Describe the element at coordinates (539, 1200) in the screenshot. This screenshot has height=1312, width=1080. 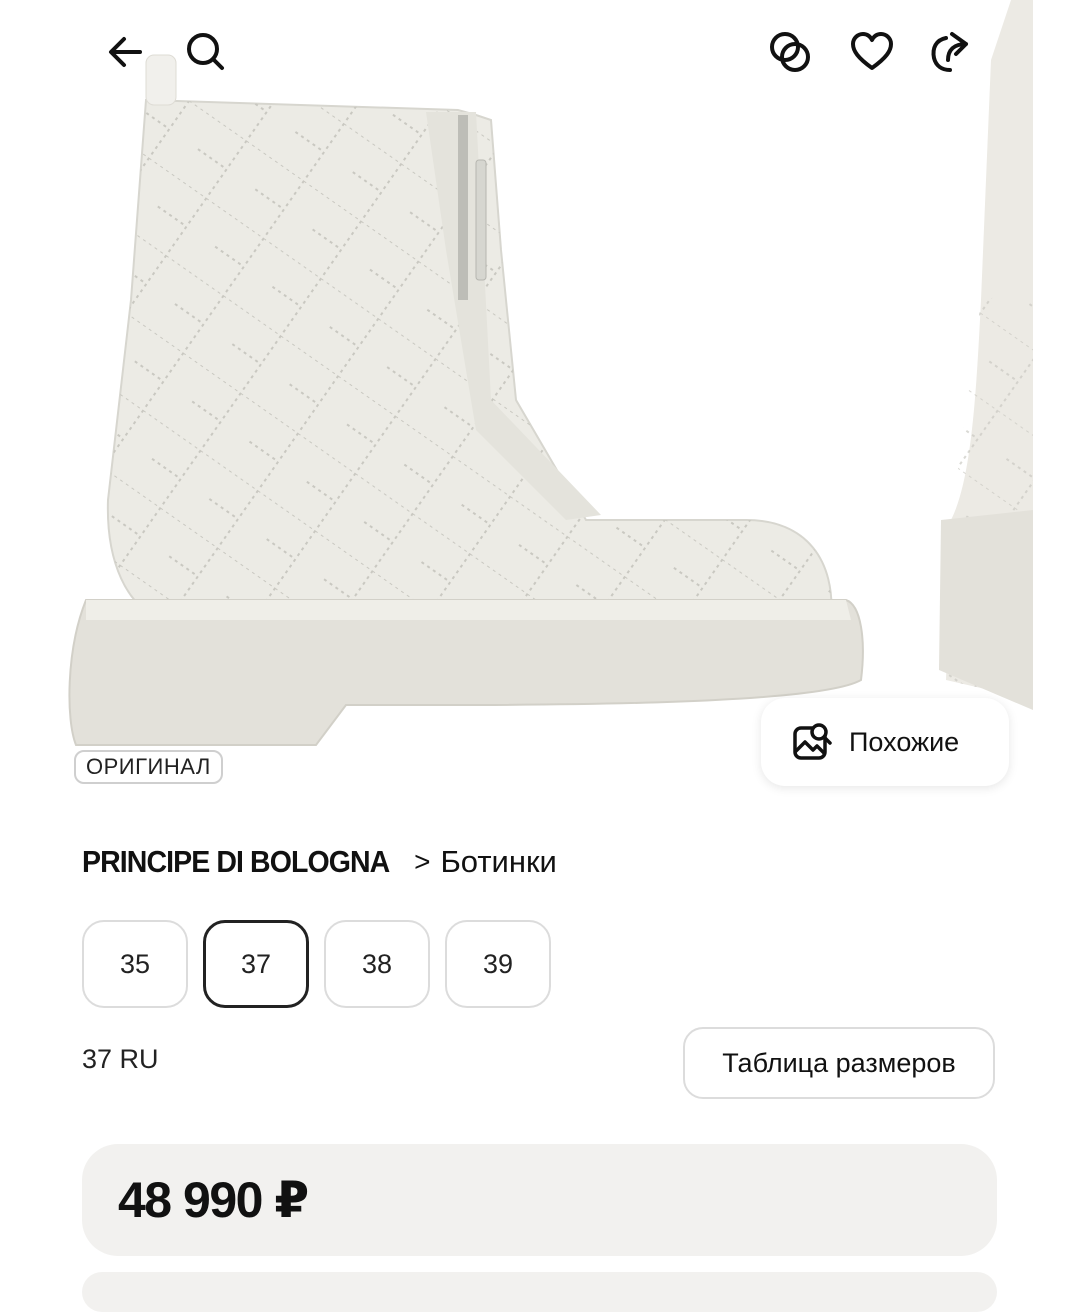
I see `price-card: 48 990 ₽` at that location.